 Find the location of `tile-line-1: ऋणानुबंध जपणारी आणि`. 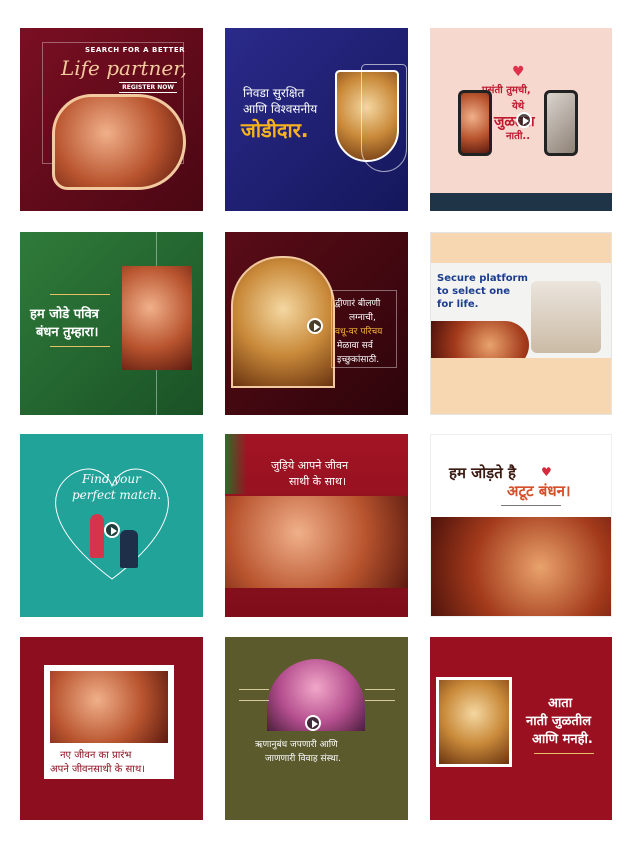

tile-line-1: ऋणानुबंध जपणारी आणि is located at coordinates (296, 745).